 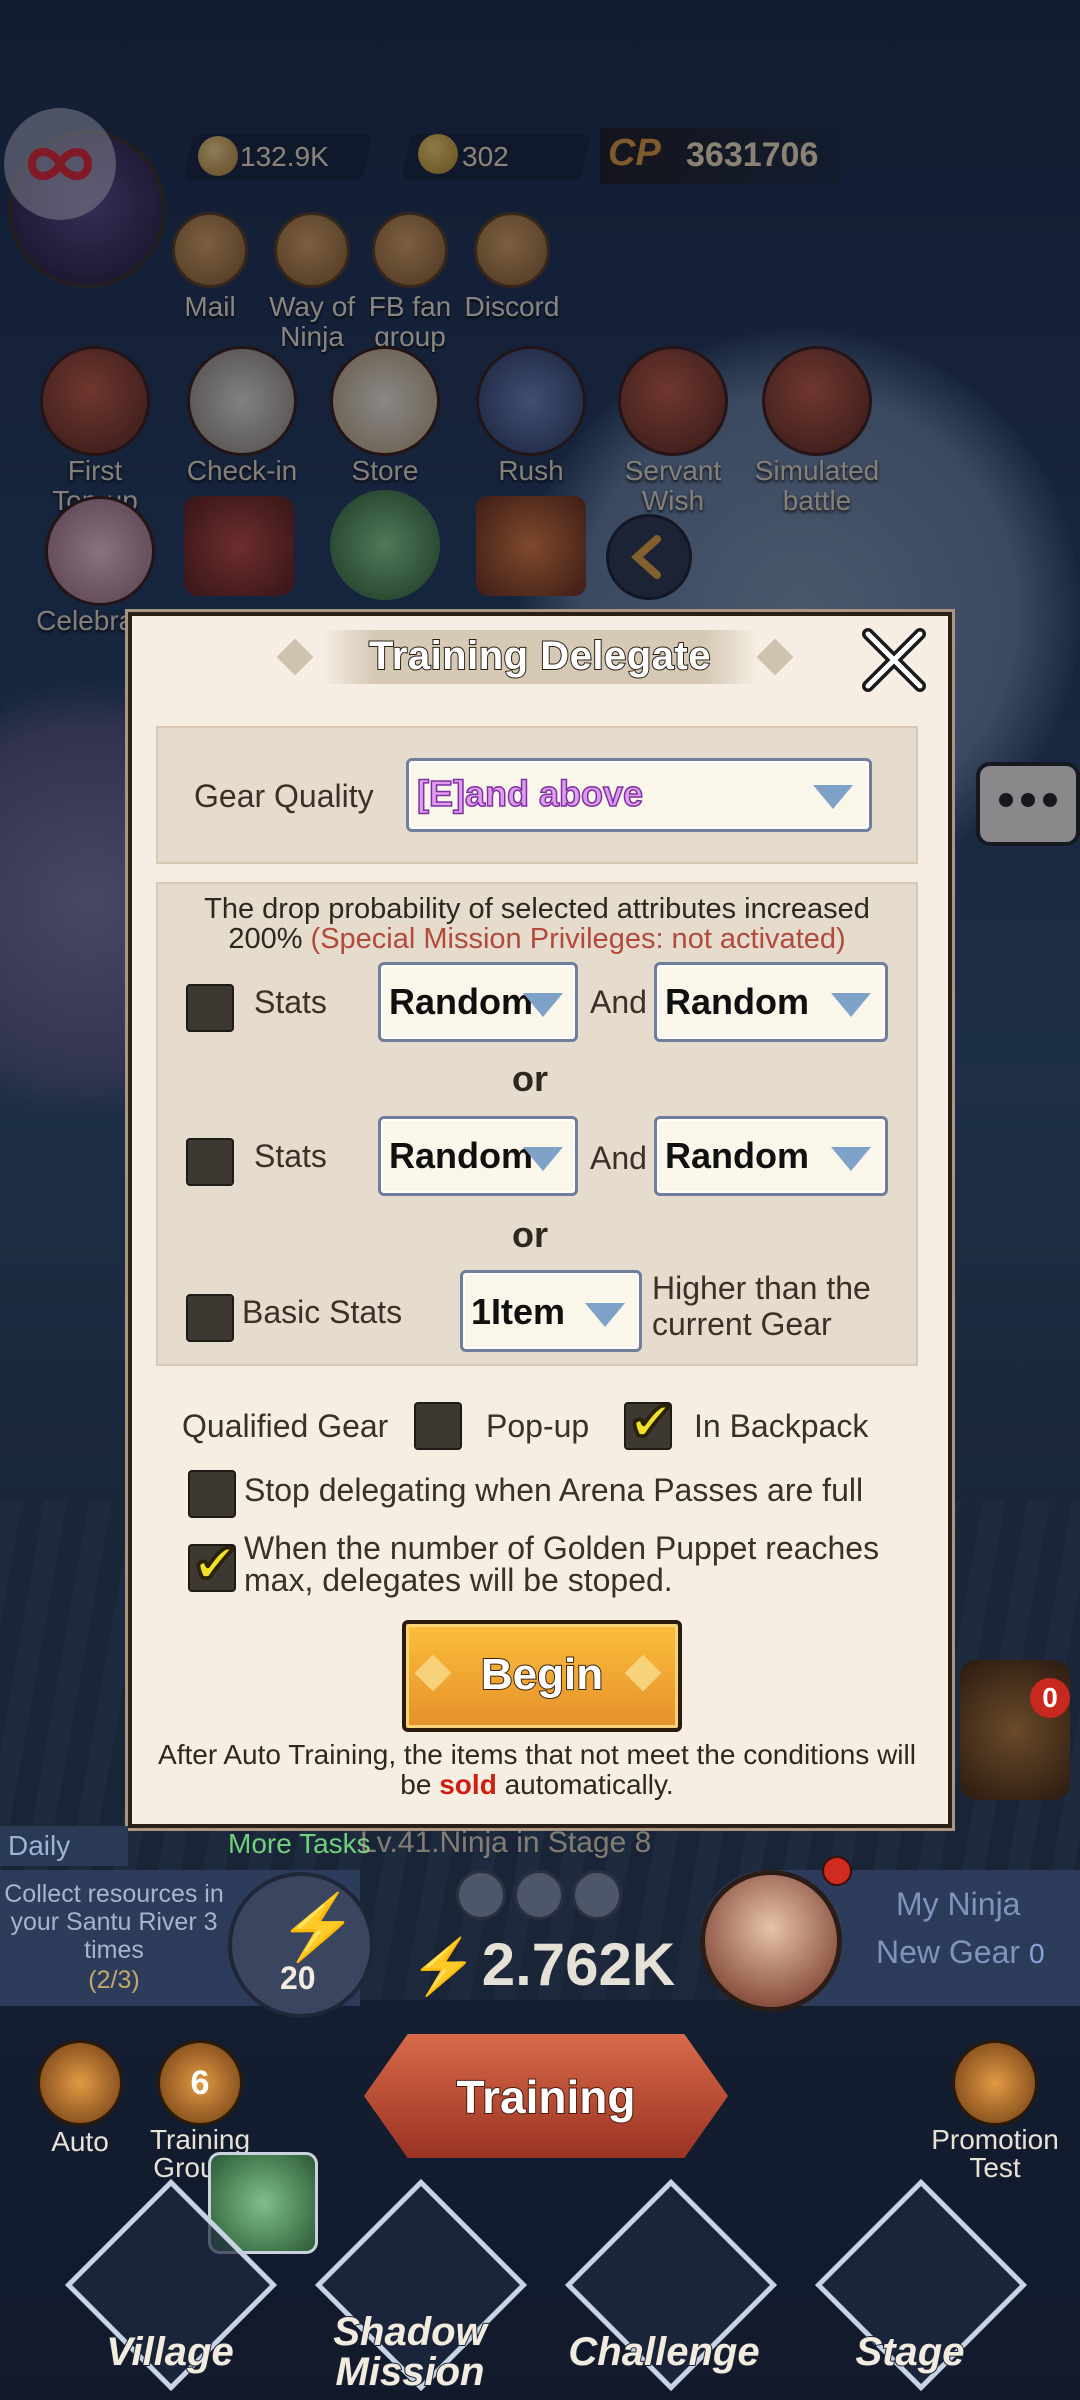 I want to click on stage-info: Lv.41.Ninja in Stage 8, so click(x=506, y=1842).